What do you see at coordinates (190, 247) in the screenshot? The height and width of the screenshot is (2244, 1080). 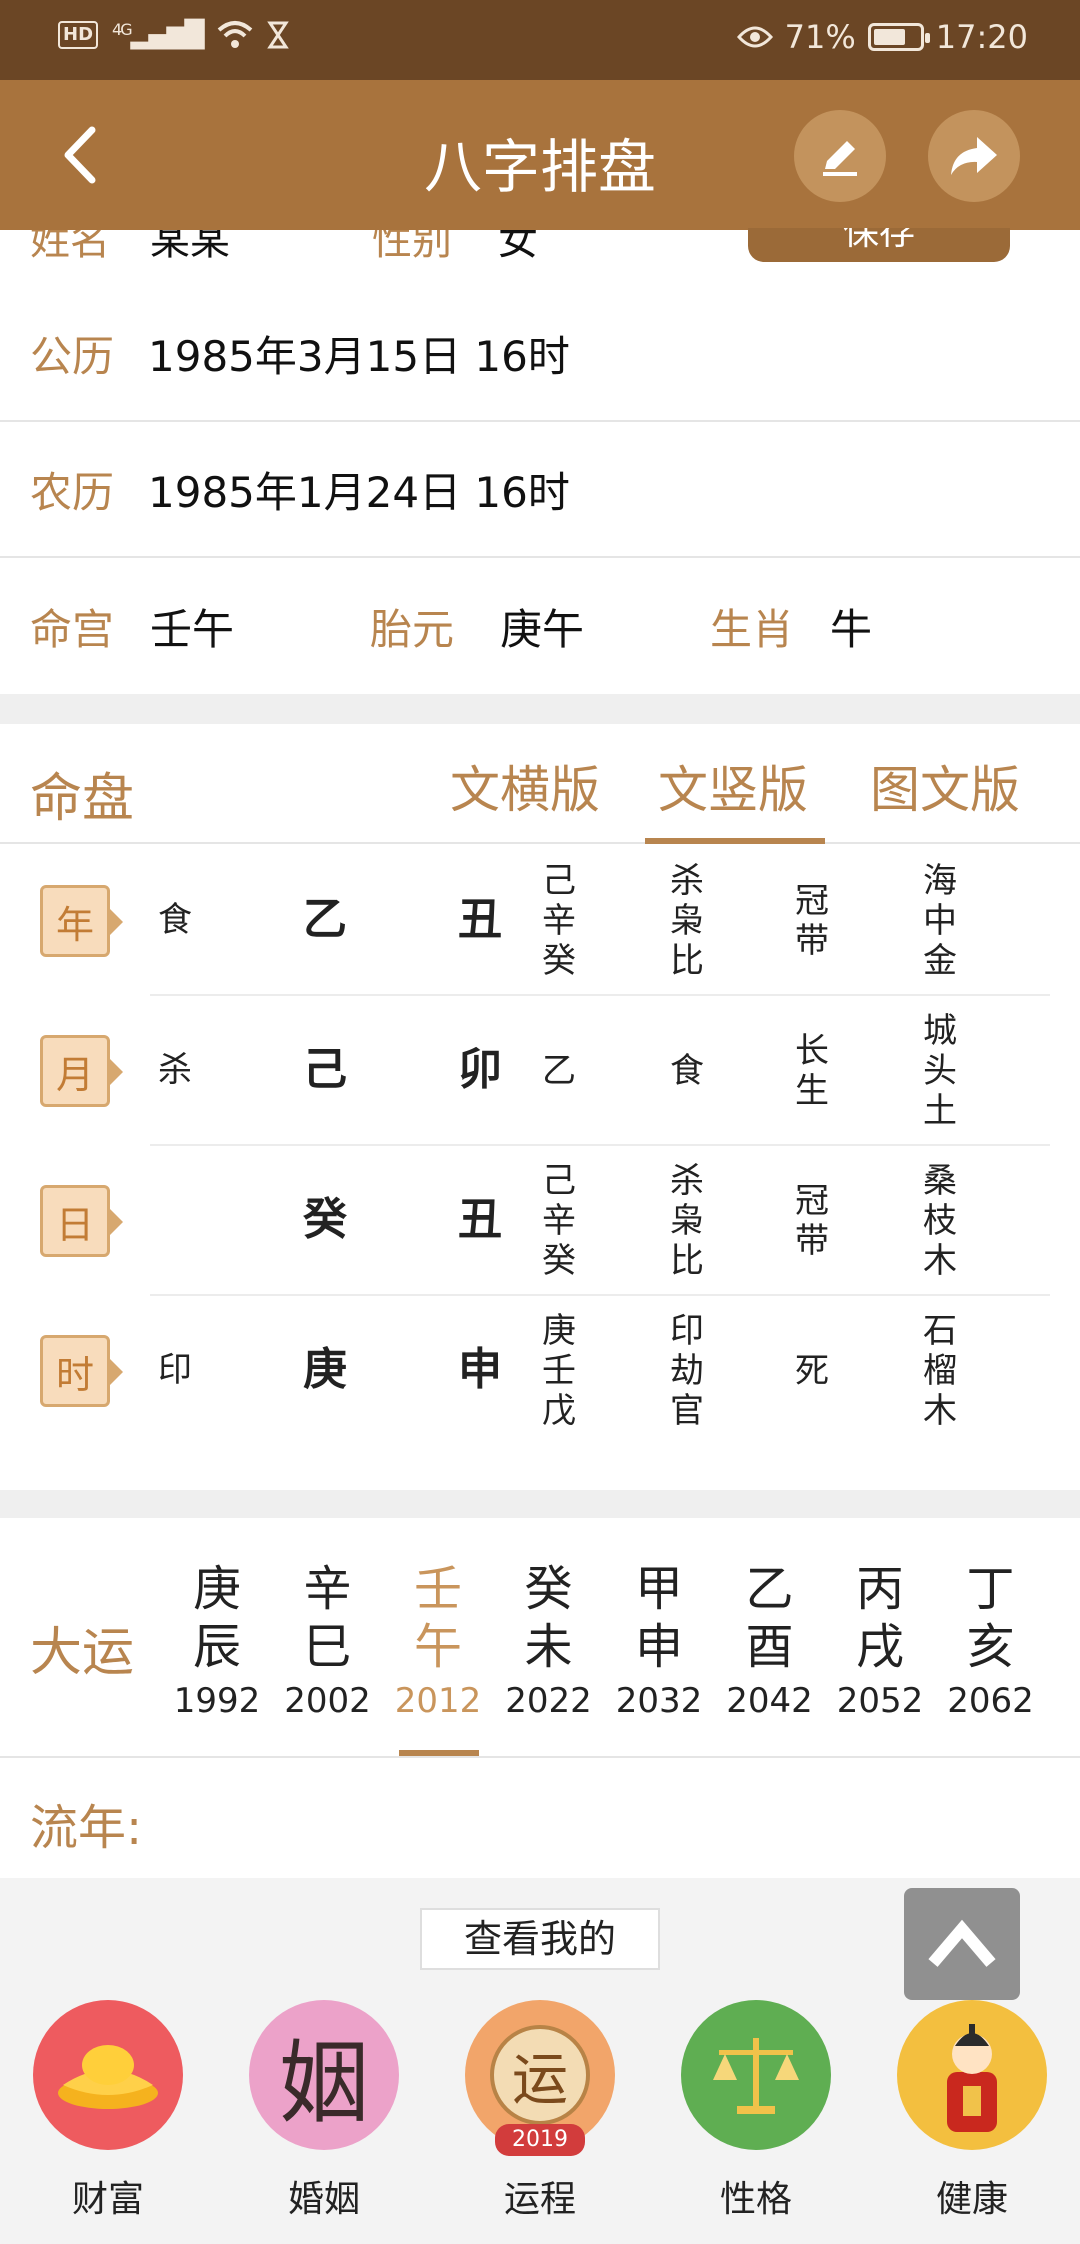 I see `name-value: 某某` at bounding box center [190, 247].